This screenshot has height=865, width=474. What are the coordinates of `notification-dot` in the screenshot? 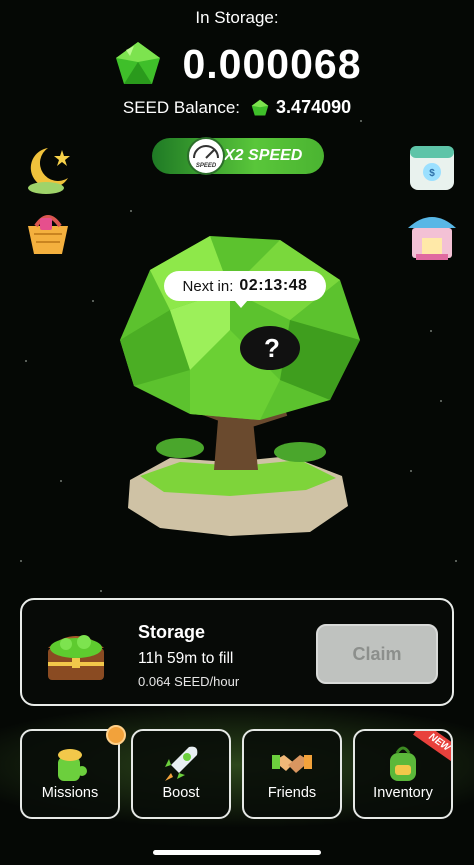 It's located at (116, 735).